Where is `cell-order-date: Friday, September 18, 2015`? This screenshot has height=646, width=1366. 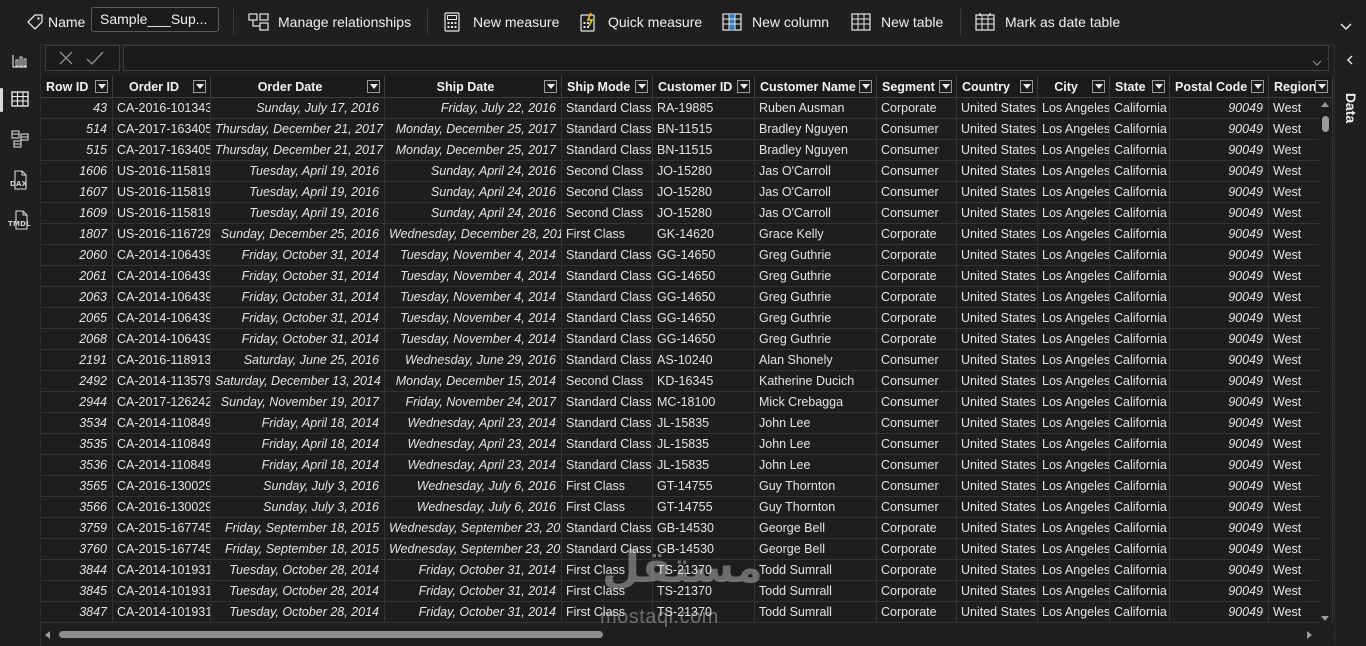
cell-order-date: Friday, September 18, 2015 is located at coordinates (298, 549).